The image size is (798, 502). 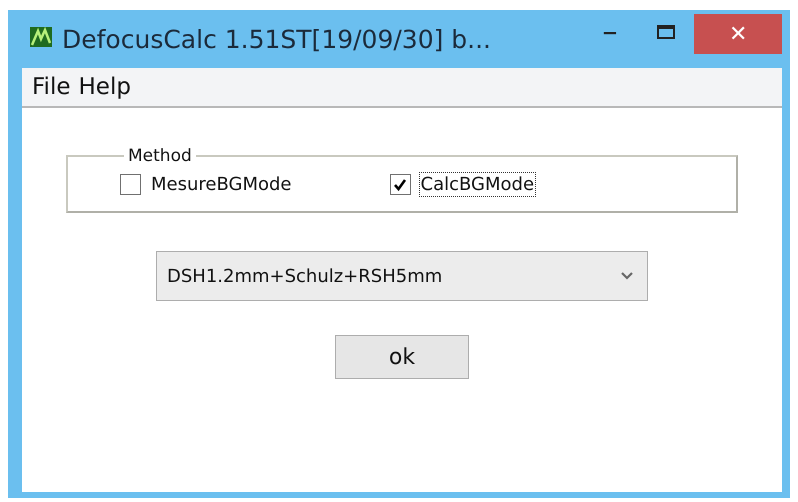 I want to click on group-label: Method, so click(x=160, y=156).